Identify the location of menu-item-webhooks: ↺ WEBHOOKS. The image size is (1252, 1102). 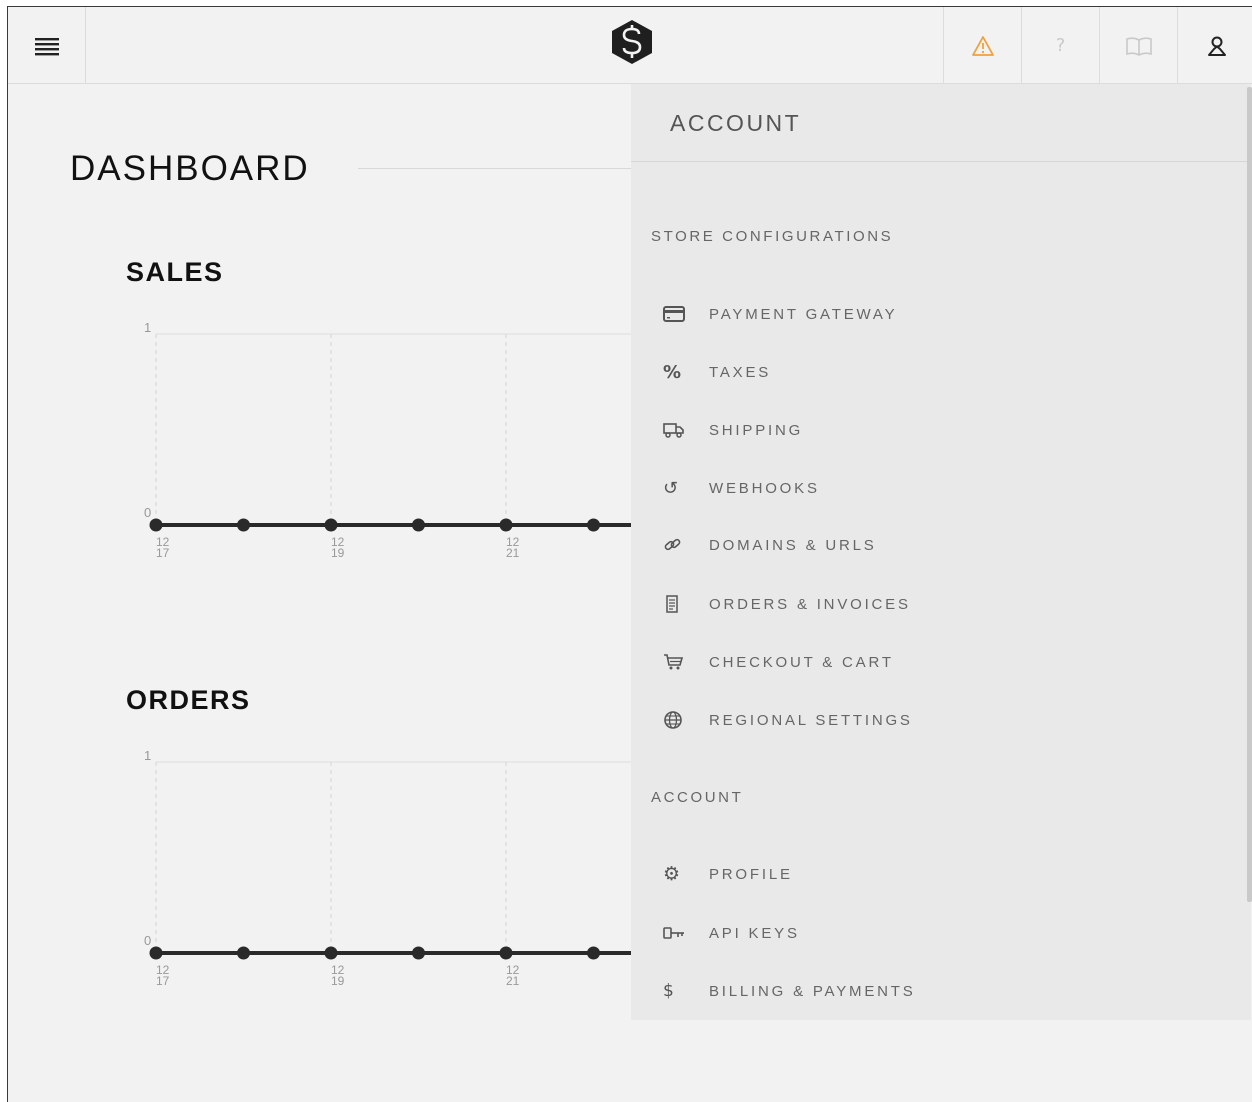
(913, 488).